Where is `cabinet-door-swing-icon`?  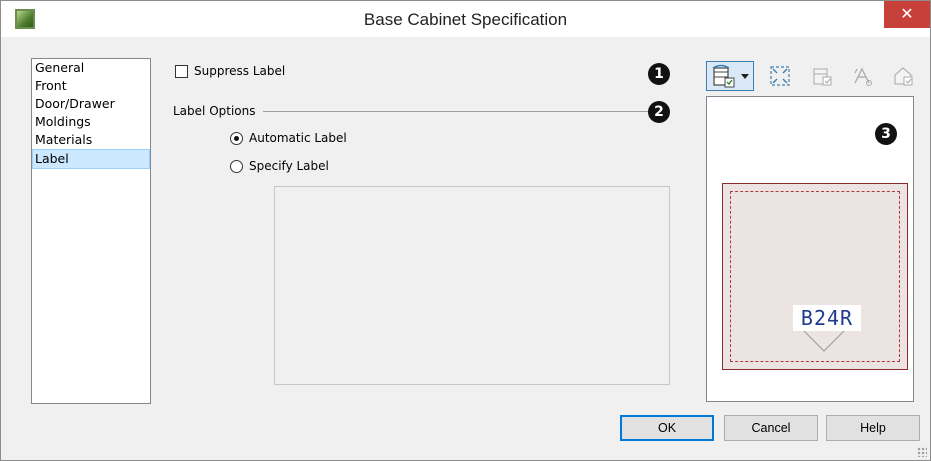
cabinet-door-swing-icon is located at coordinates (824, 341).